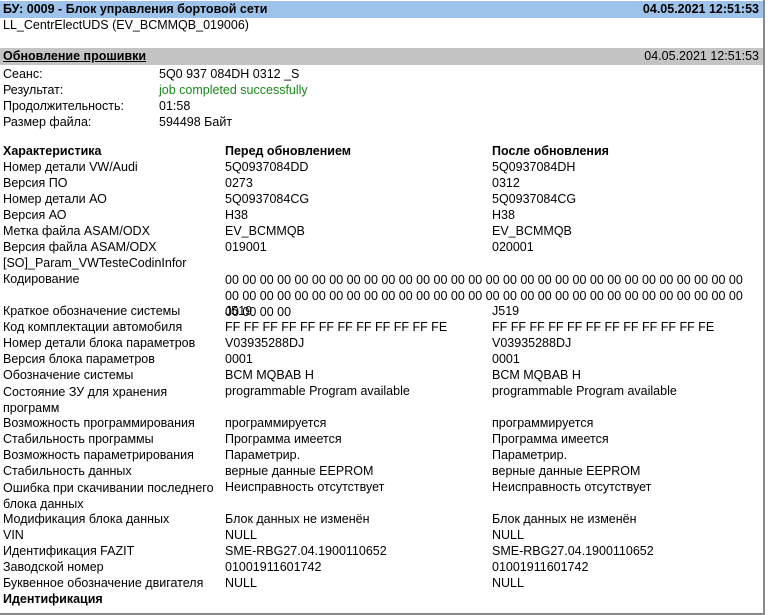  I want to click on row-label: Модификация блока данных, so click(86, 519).